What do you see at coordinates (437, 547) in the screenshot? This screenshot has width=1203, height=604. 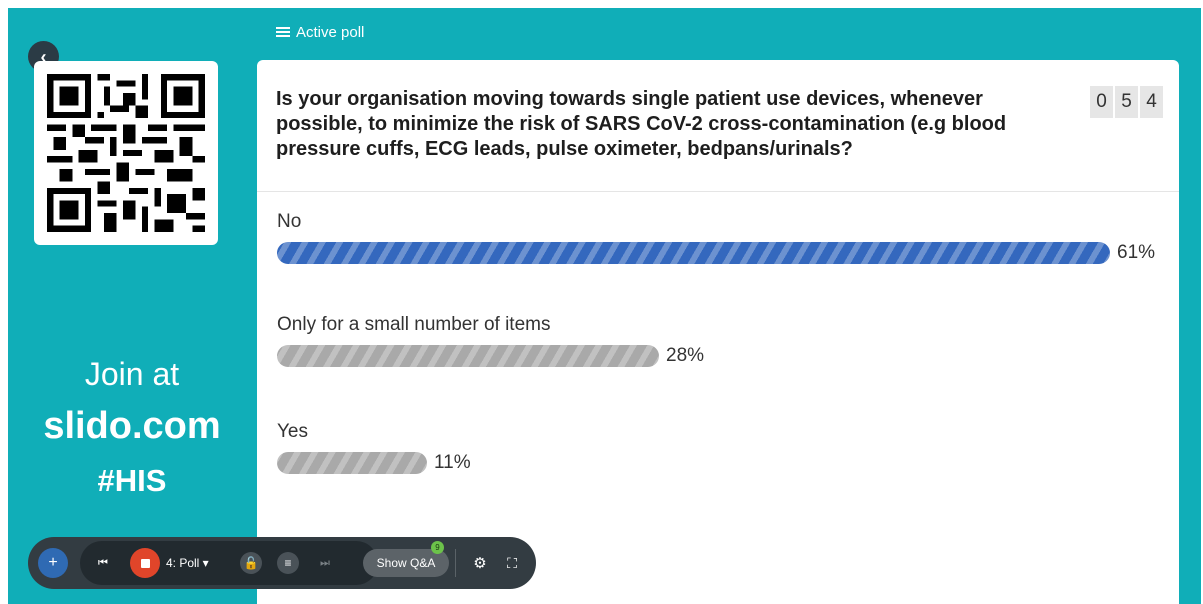 I see `qa-count-badge: 9` at bounding box center [437, 547].